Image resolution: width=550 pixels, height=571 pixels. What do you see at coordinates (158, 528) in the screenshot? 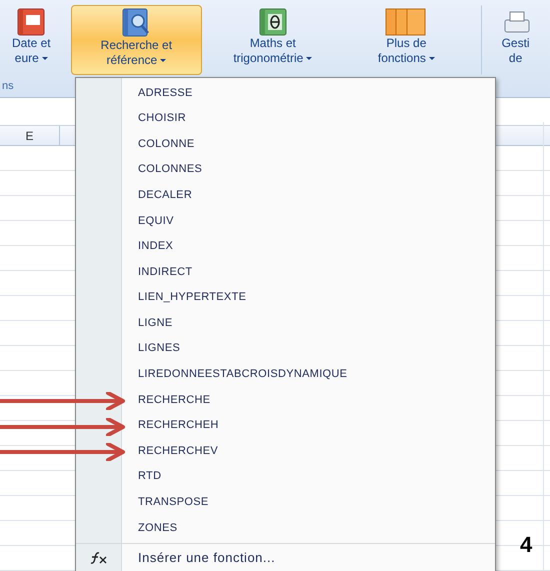
I see `menu-item: ZONES` at bounding box center [158, 528].